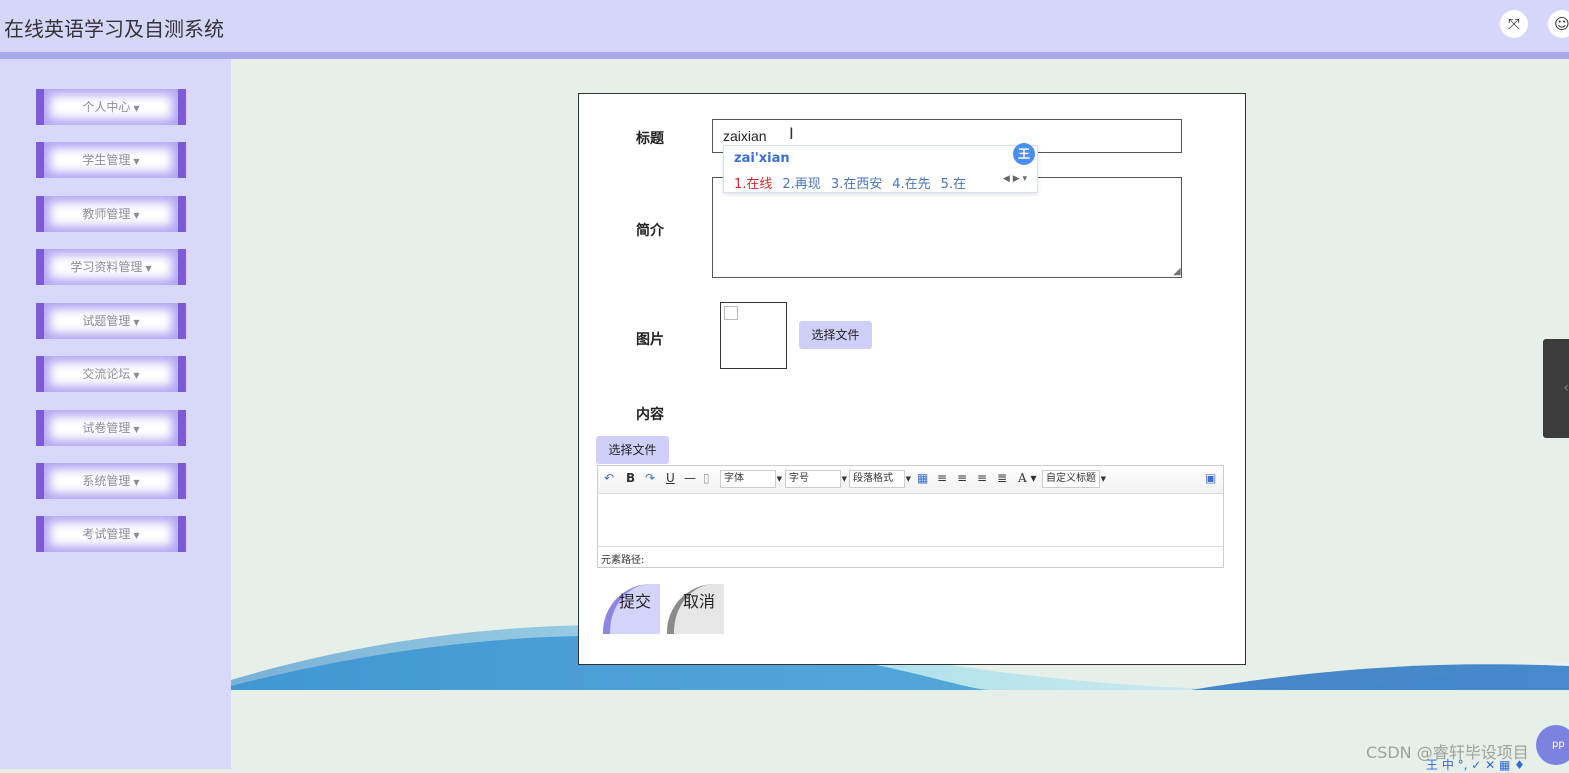 This screenshot has height=773, width=1569. Describe the element at coordinates (1027, 478) in the screenshot. I see `font-color-icon: A ▾` at that location.